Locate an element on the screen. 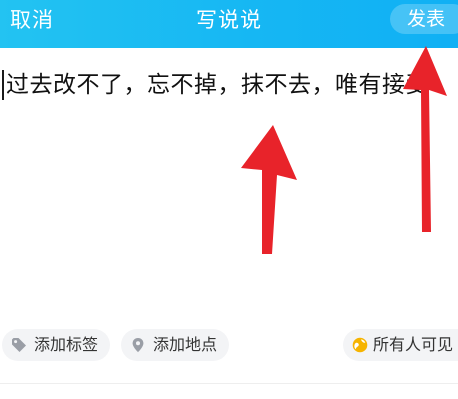 The height and width of the screenshot is (399, 458). add-tag-button: 添加标签 is located at coordinates (56, 345).